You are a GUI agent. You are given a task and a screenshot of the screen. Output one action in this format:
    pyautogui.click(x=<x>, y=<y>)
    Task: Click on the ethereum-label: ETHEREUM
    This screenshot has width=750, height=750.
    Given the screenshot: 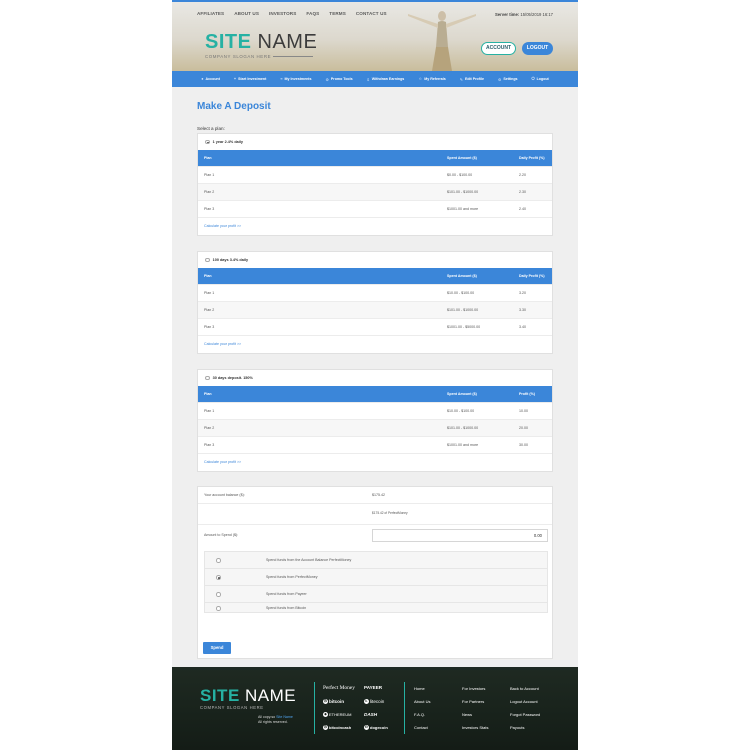 What is the action you would take?
    pyautogui.click(x=340, y=714)
    